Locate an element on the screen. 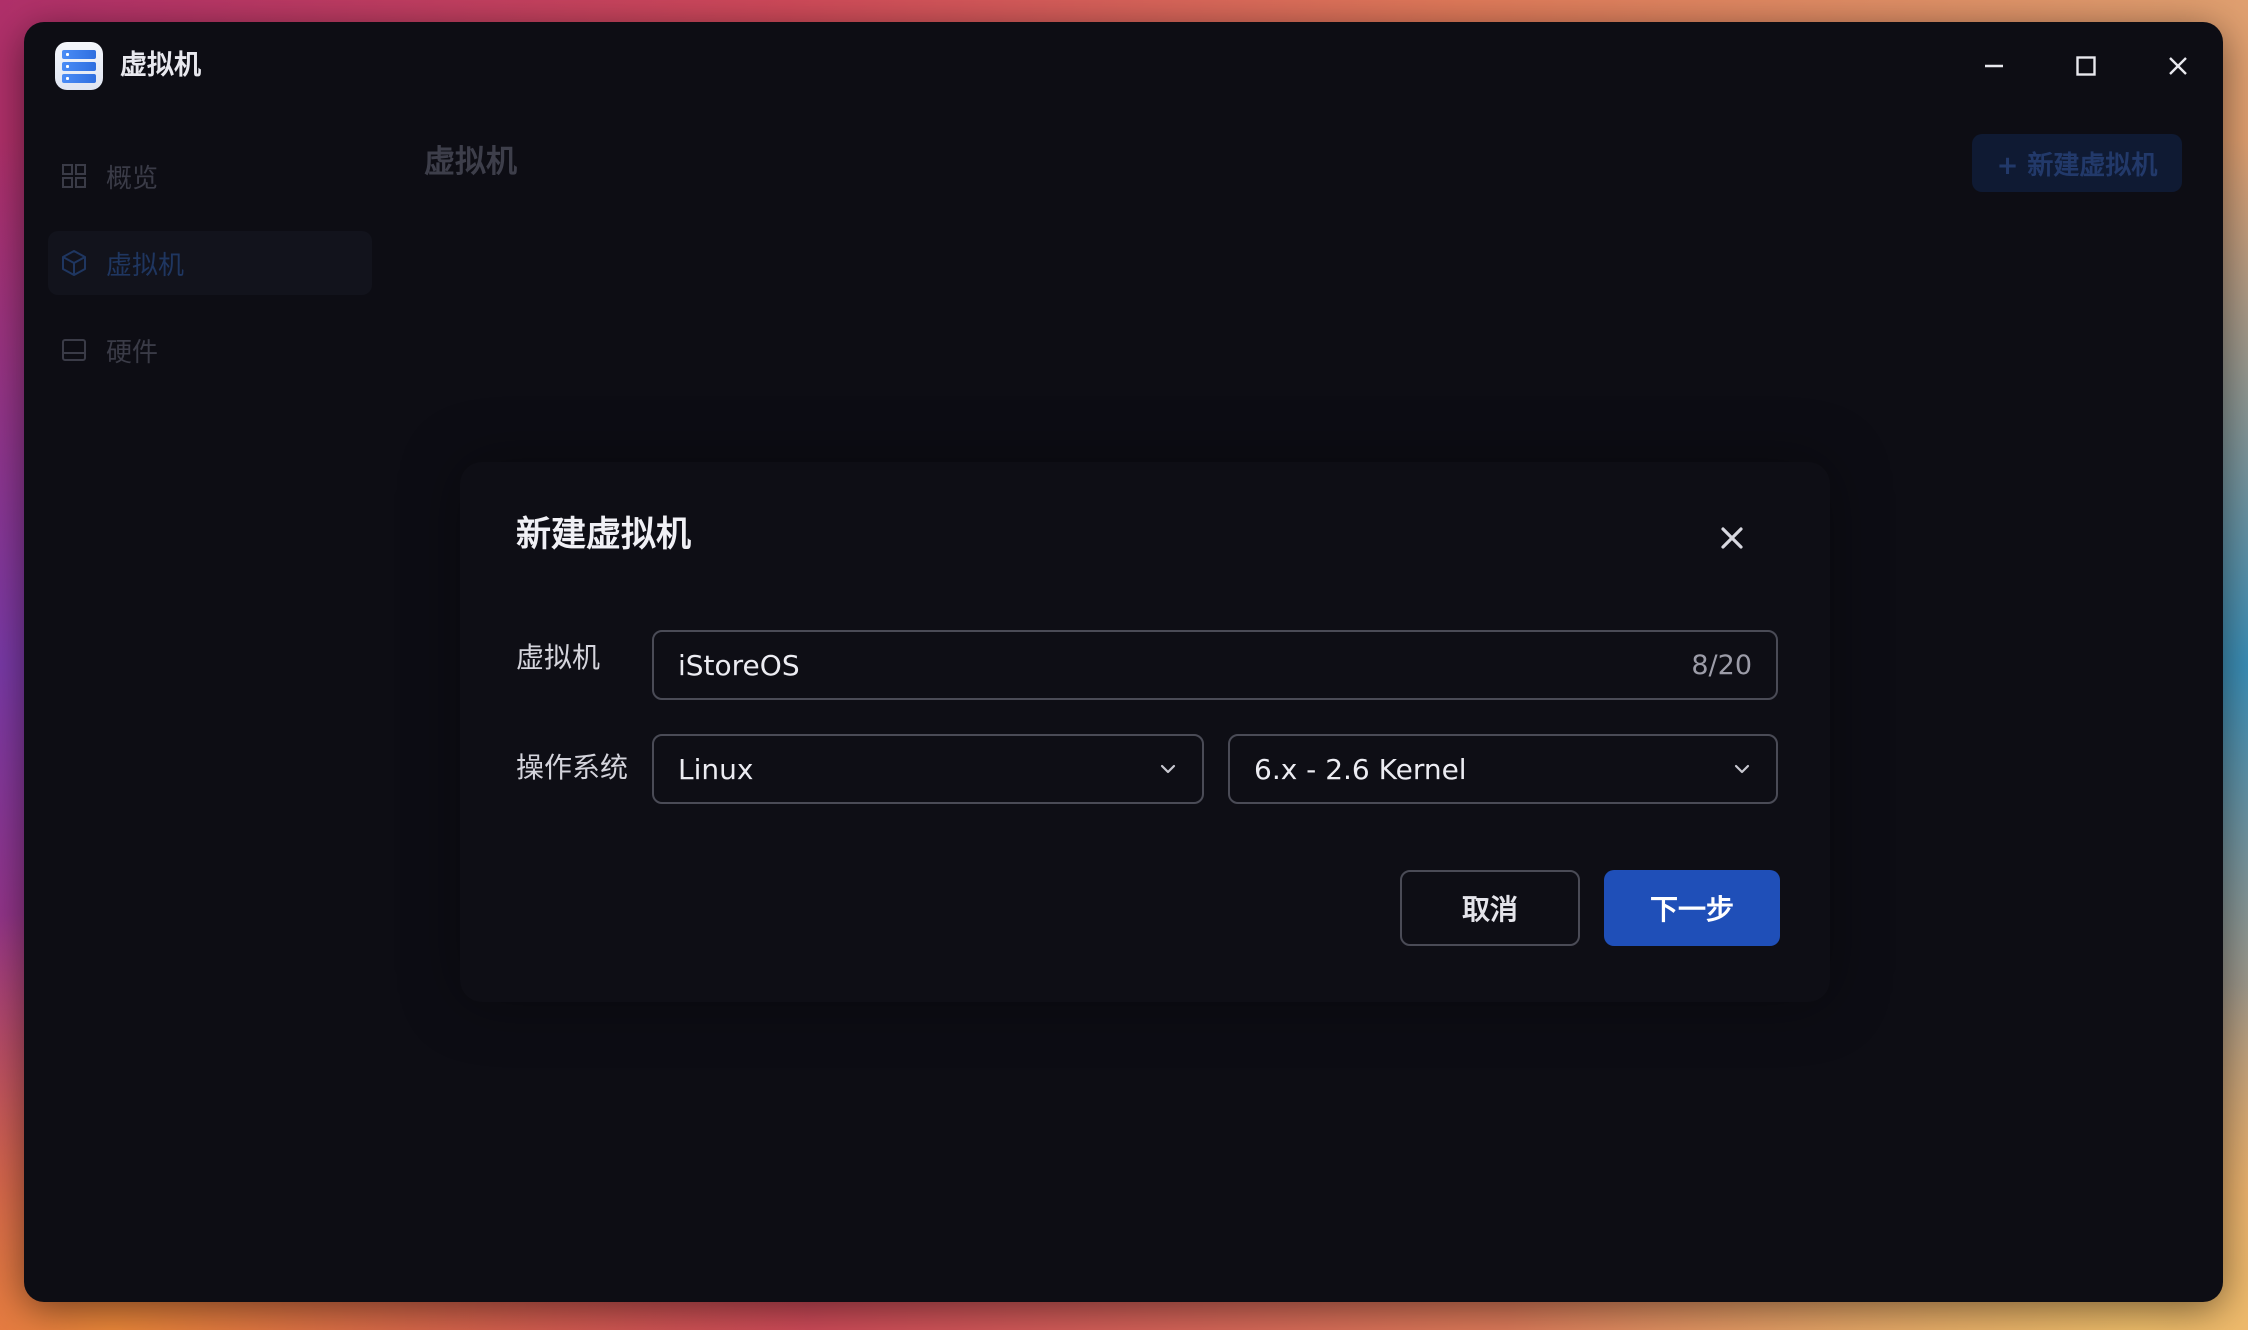 This screenshot has width=2248, height=1330. os-version-value: 6.x - 2.6 Kernel is located at coordinates (1360, 769).